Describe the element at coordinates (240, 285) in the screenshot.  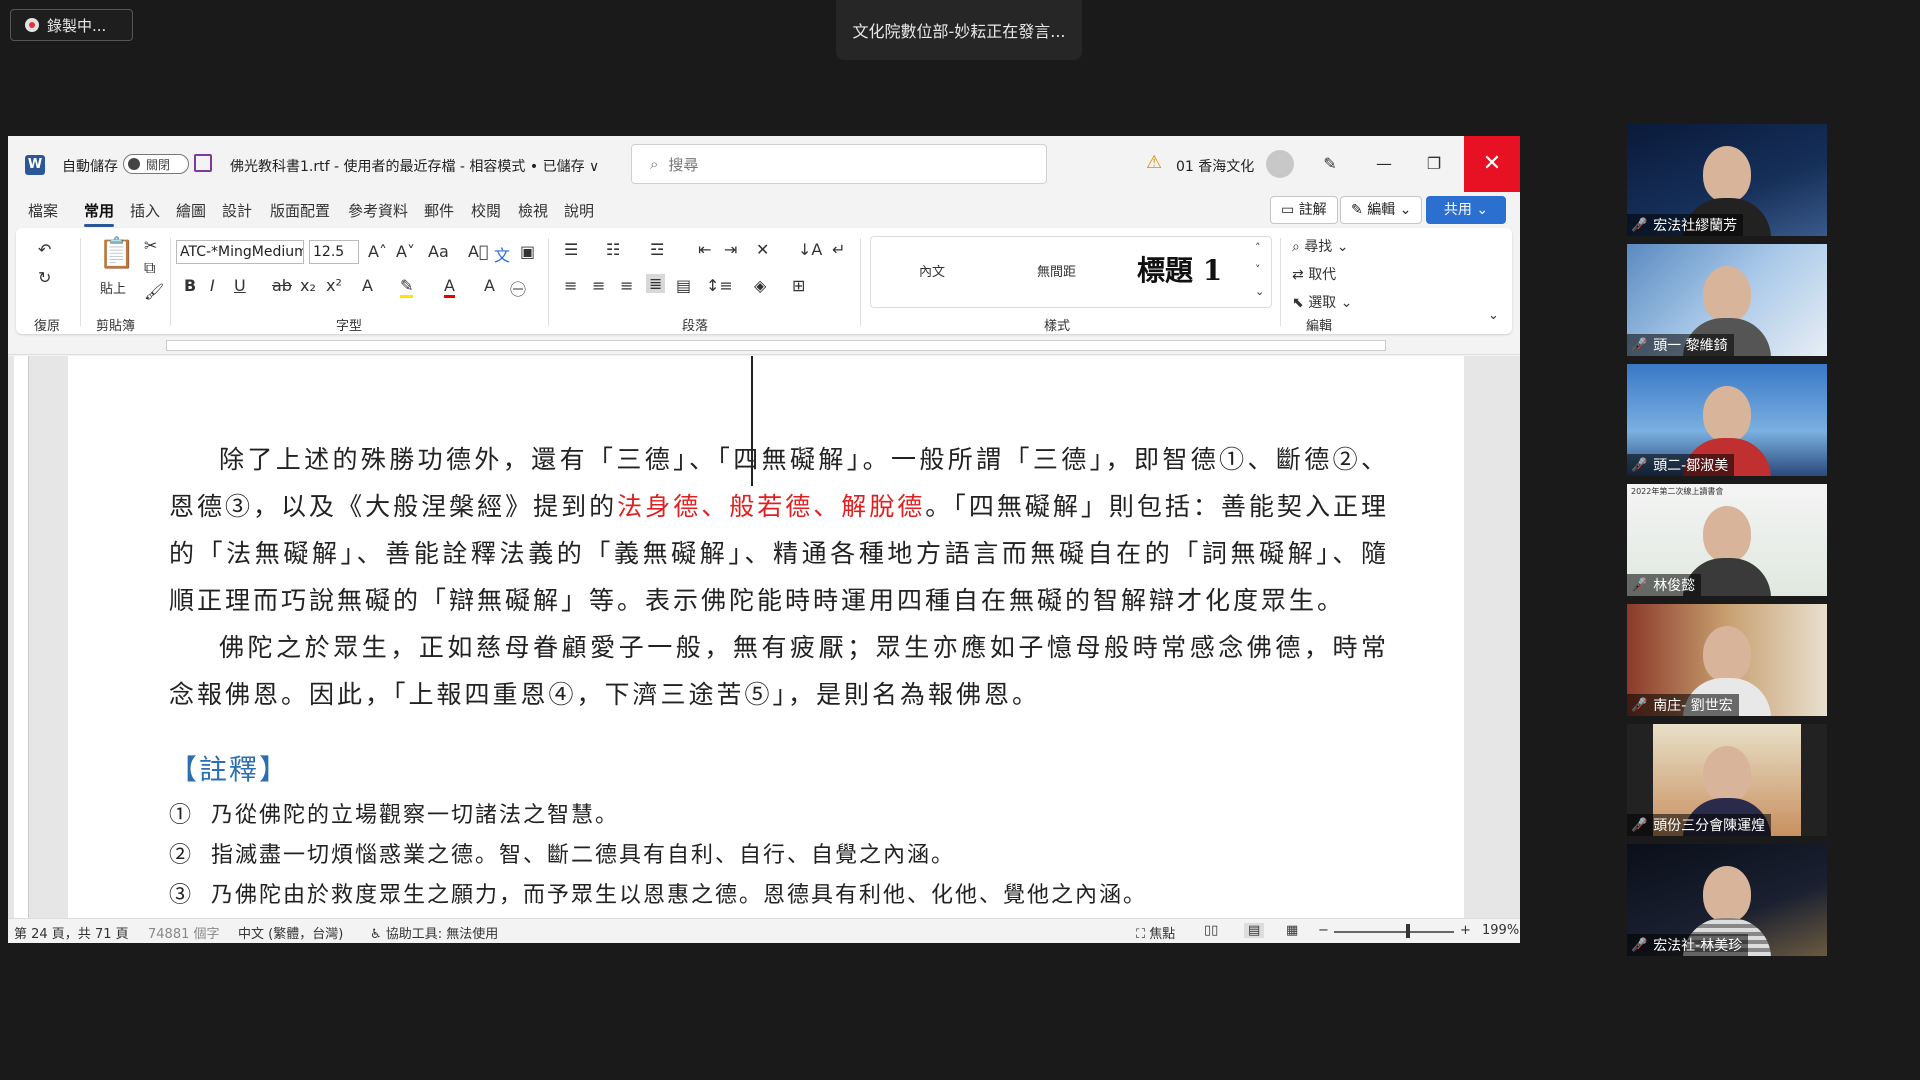
I see `underline-icon: U` at that location.